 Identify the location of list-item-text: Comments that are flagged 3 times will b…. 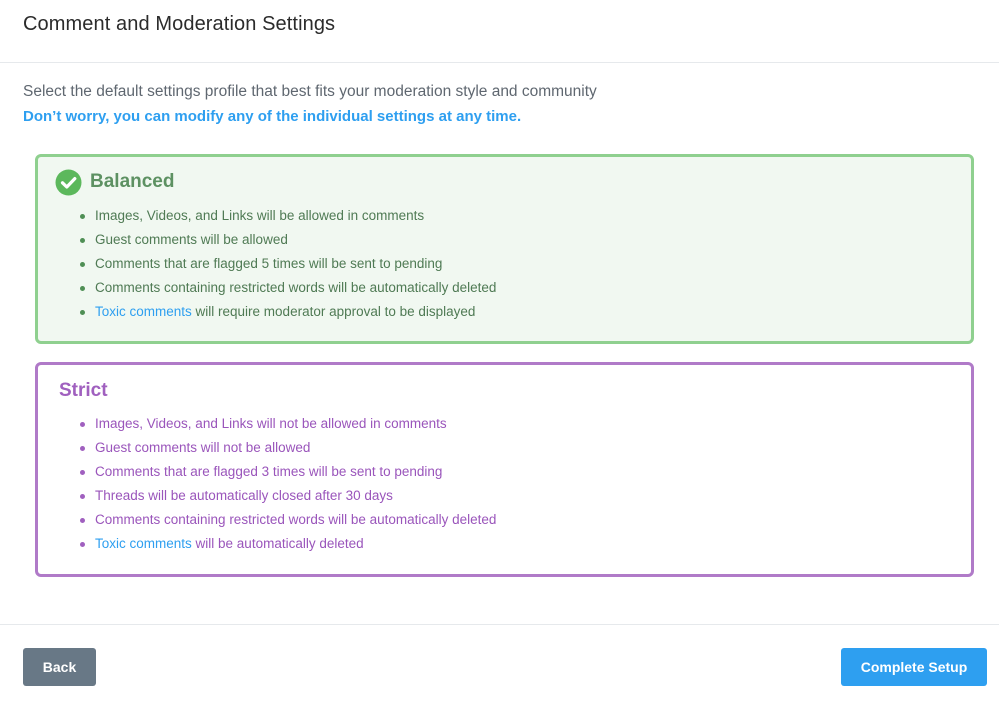
(269, 471).